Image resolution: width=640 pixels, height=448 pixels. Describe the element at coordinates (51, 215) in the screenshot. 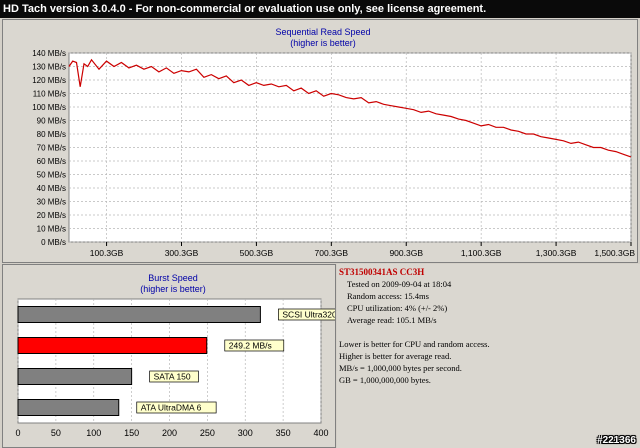

I see `y-tick-label: 20 MB/s` at that location.